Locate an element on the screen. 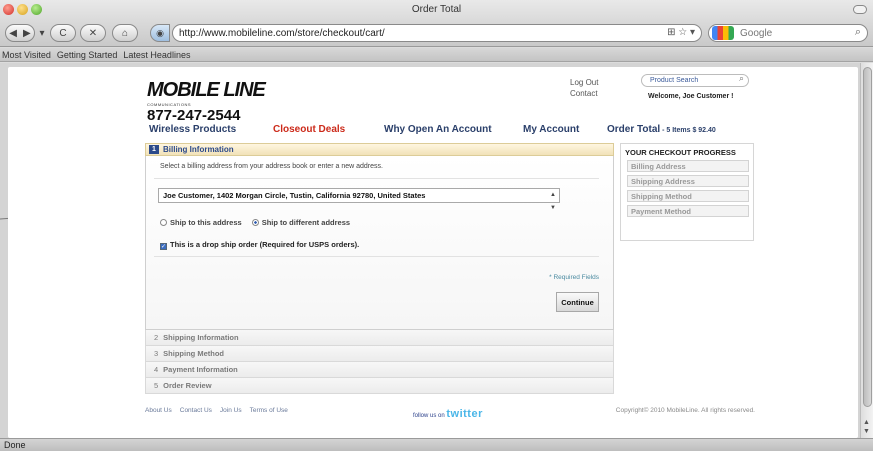 The image size is (873, 451). footer-terms-link: Terms of Use is located at coordinates (269, 410).